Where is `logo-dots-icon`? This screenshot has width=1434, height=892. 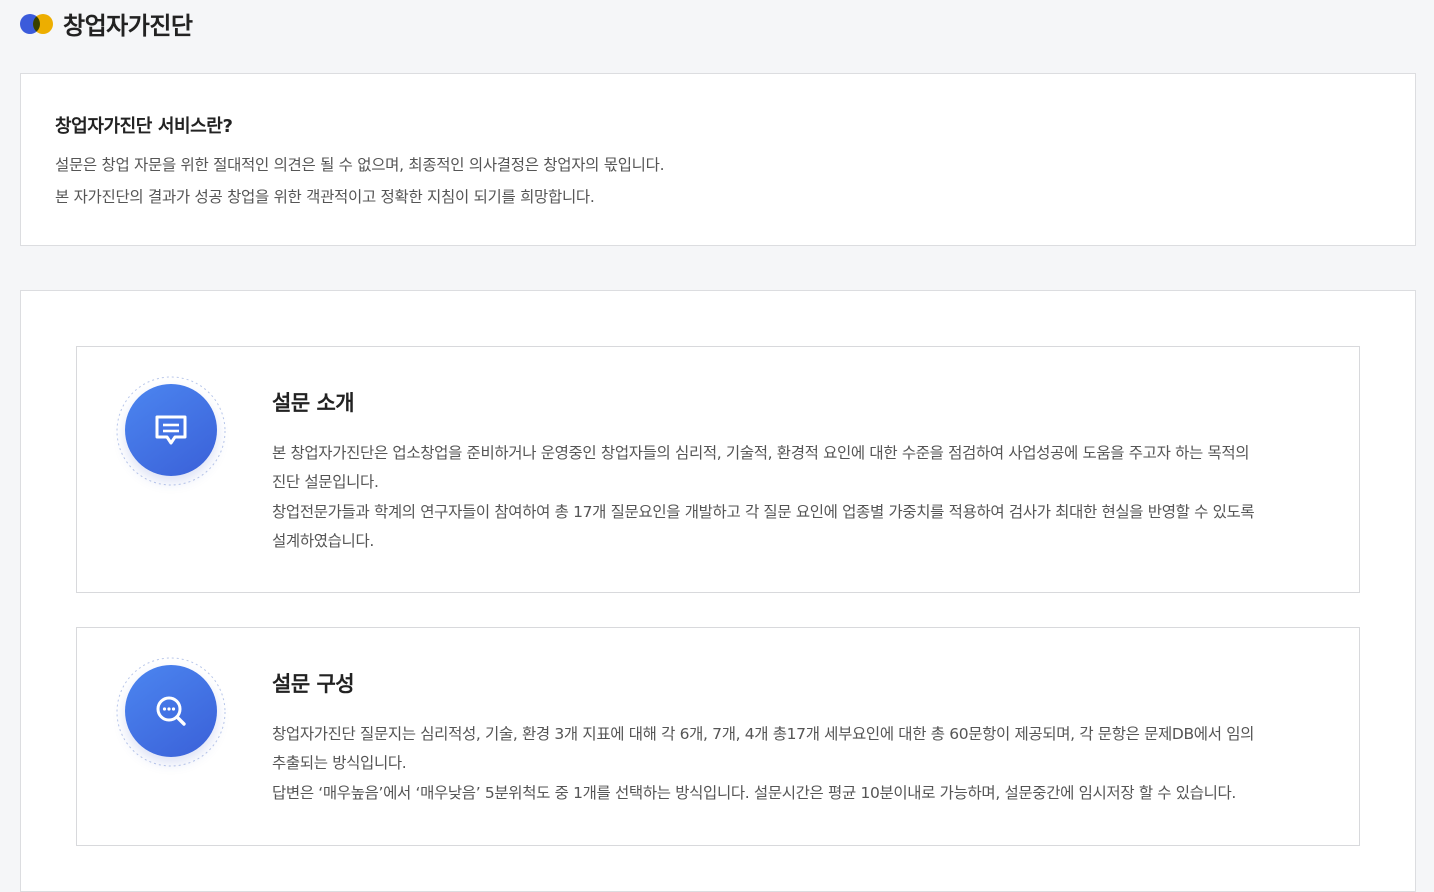 logo-dots-icon is located at coordinates (37, 23).